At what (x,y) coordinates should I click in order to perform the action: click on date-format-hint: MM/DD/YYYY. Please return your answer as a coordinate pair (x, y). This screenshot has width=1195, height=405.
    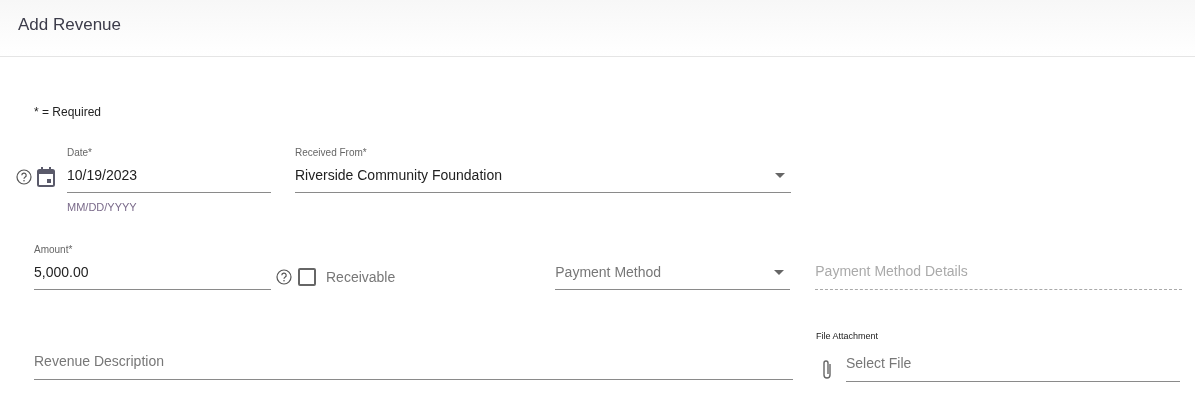
    Looking at the image, I should click on (102, 207).